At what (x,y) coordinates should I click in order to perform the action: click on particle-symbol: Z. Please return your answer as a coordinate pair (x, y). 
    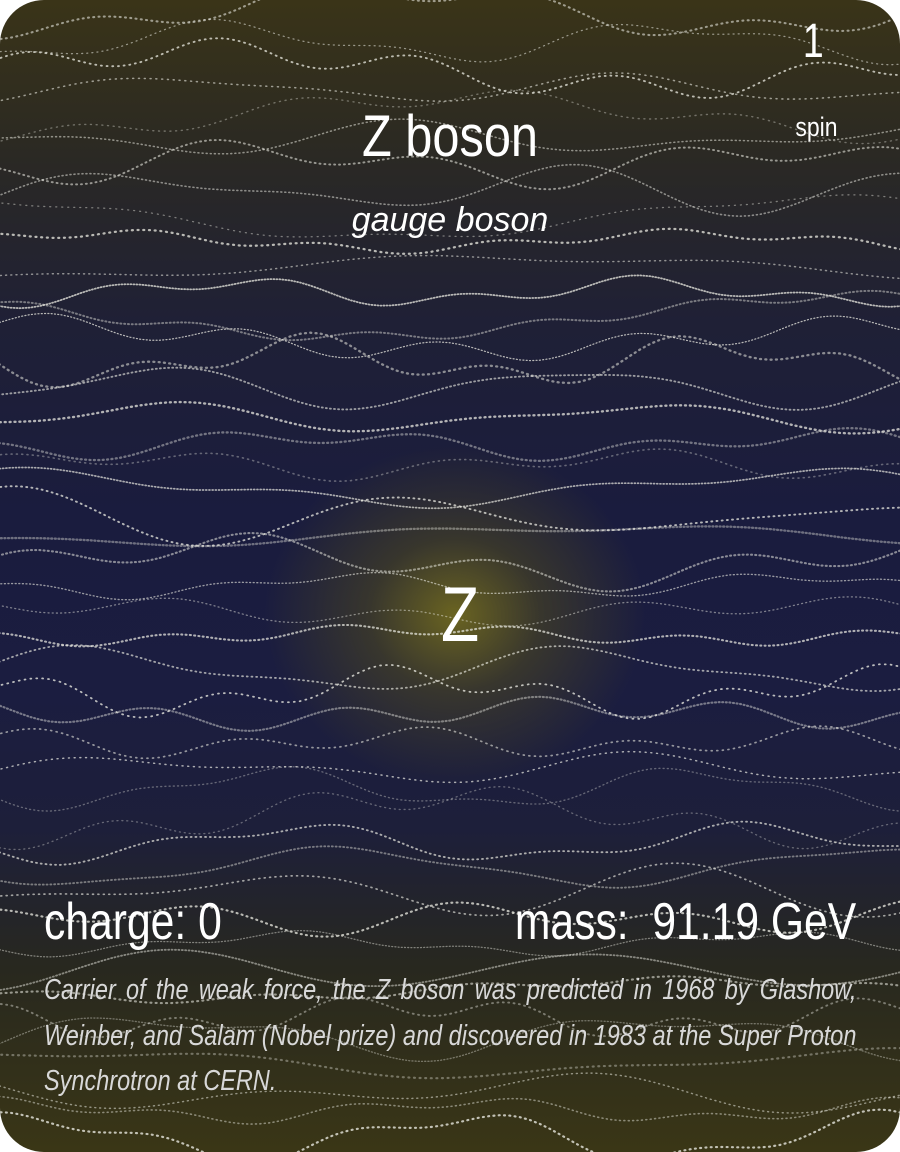
    Looking at the image, I should click on (460, 614).